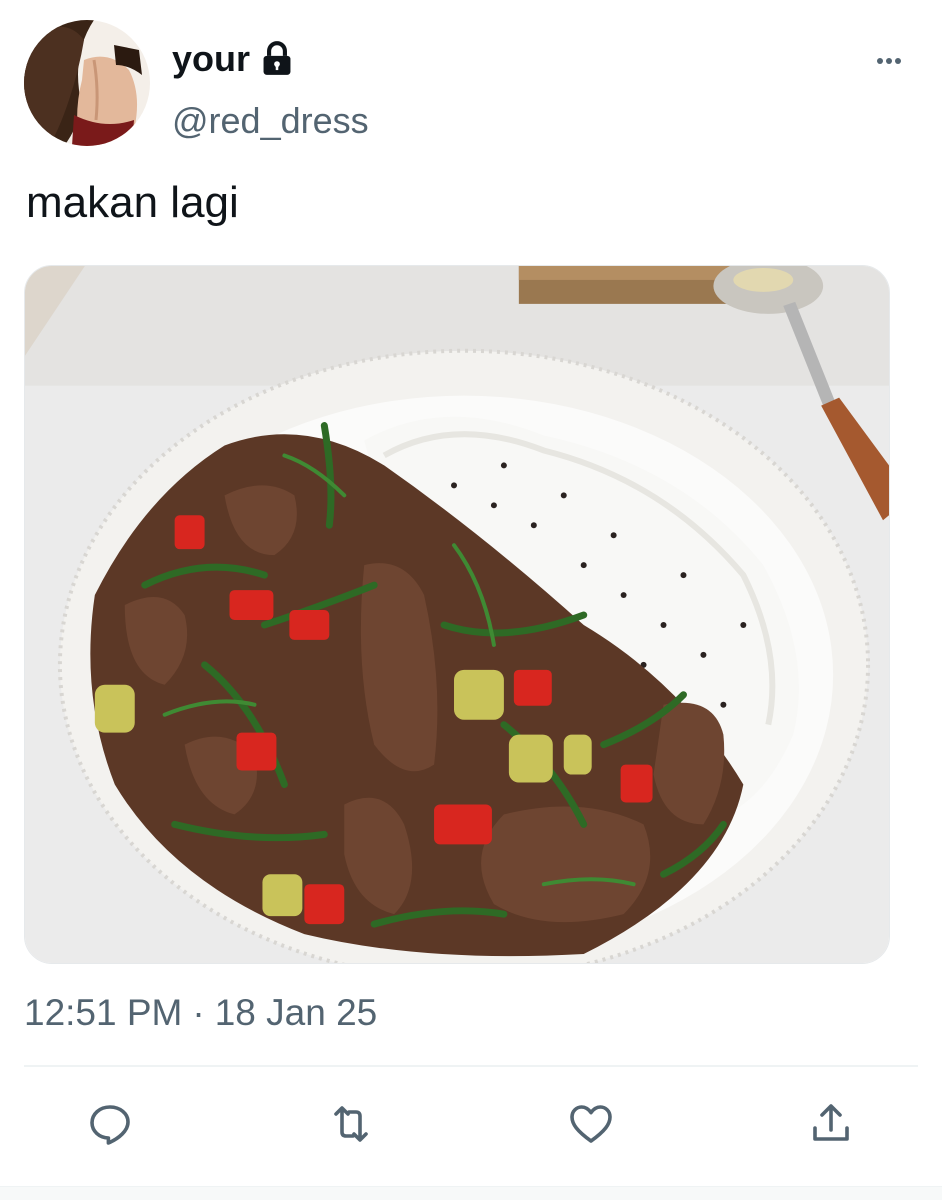 The height and width of the screenshot is (1200, 942). I want to click on retweet-icon, so click(351, 1124).